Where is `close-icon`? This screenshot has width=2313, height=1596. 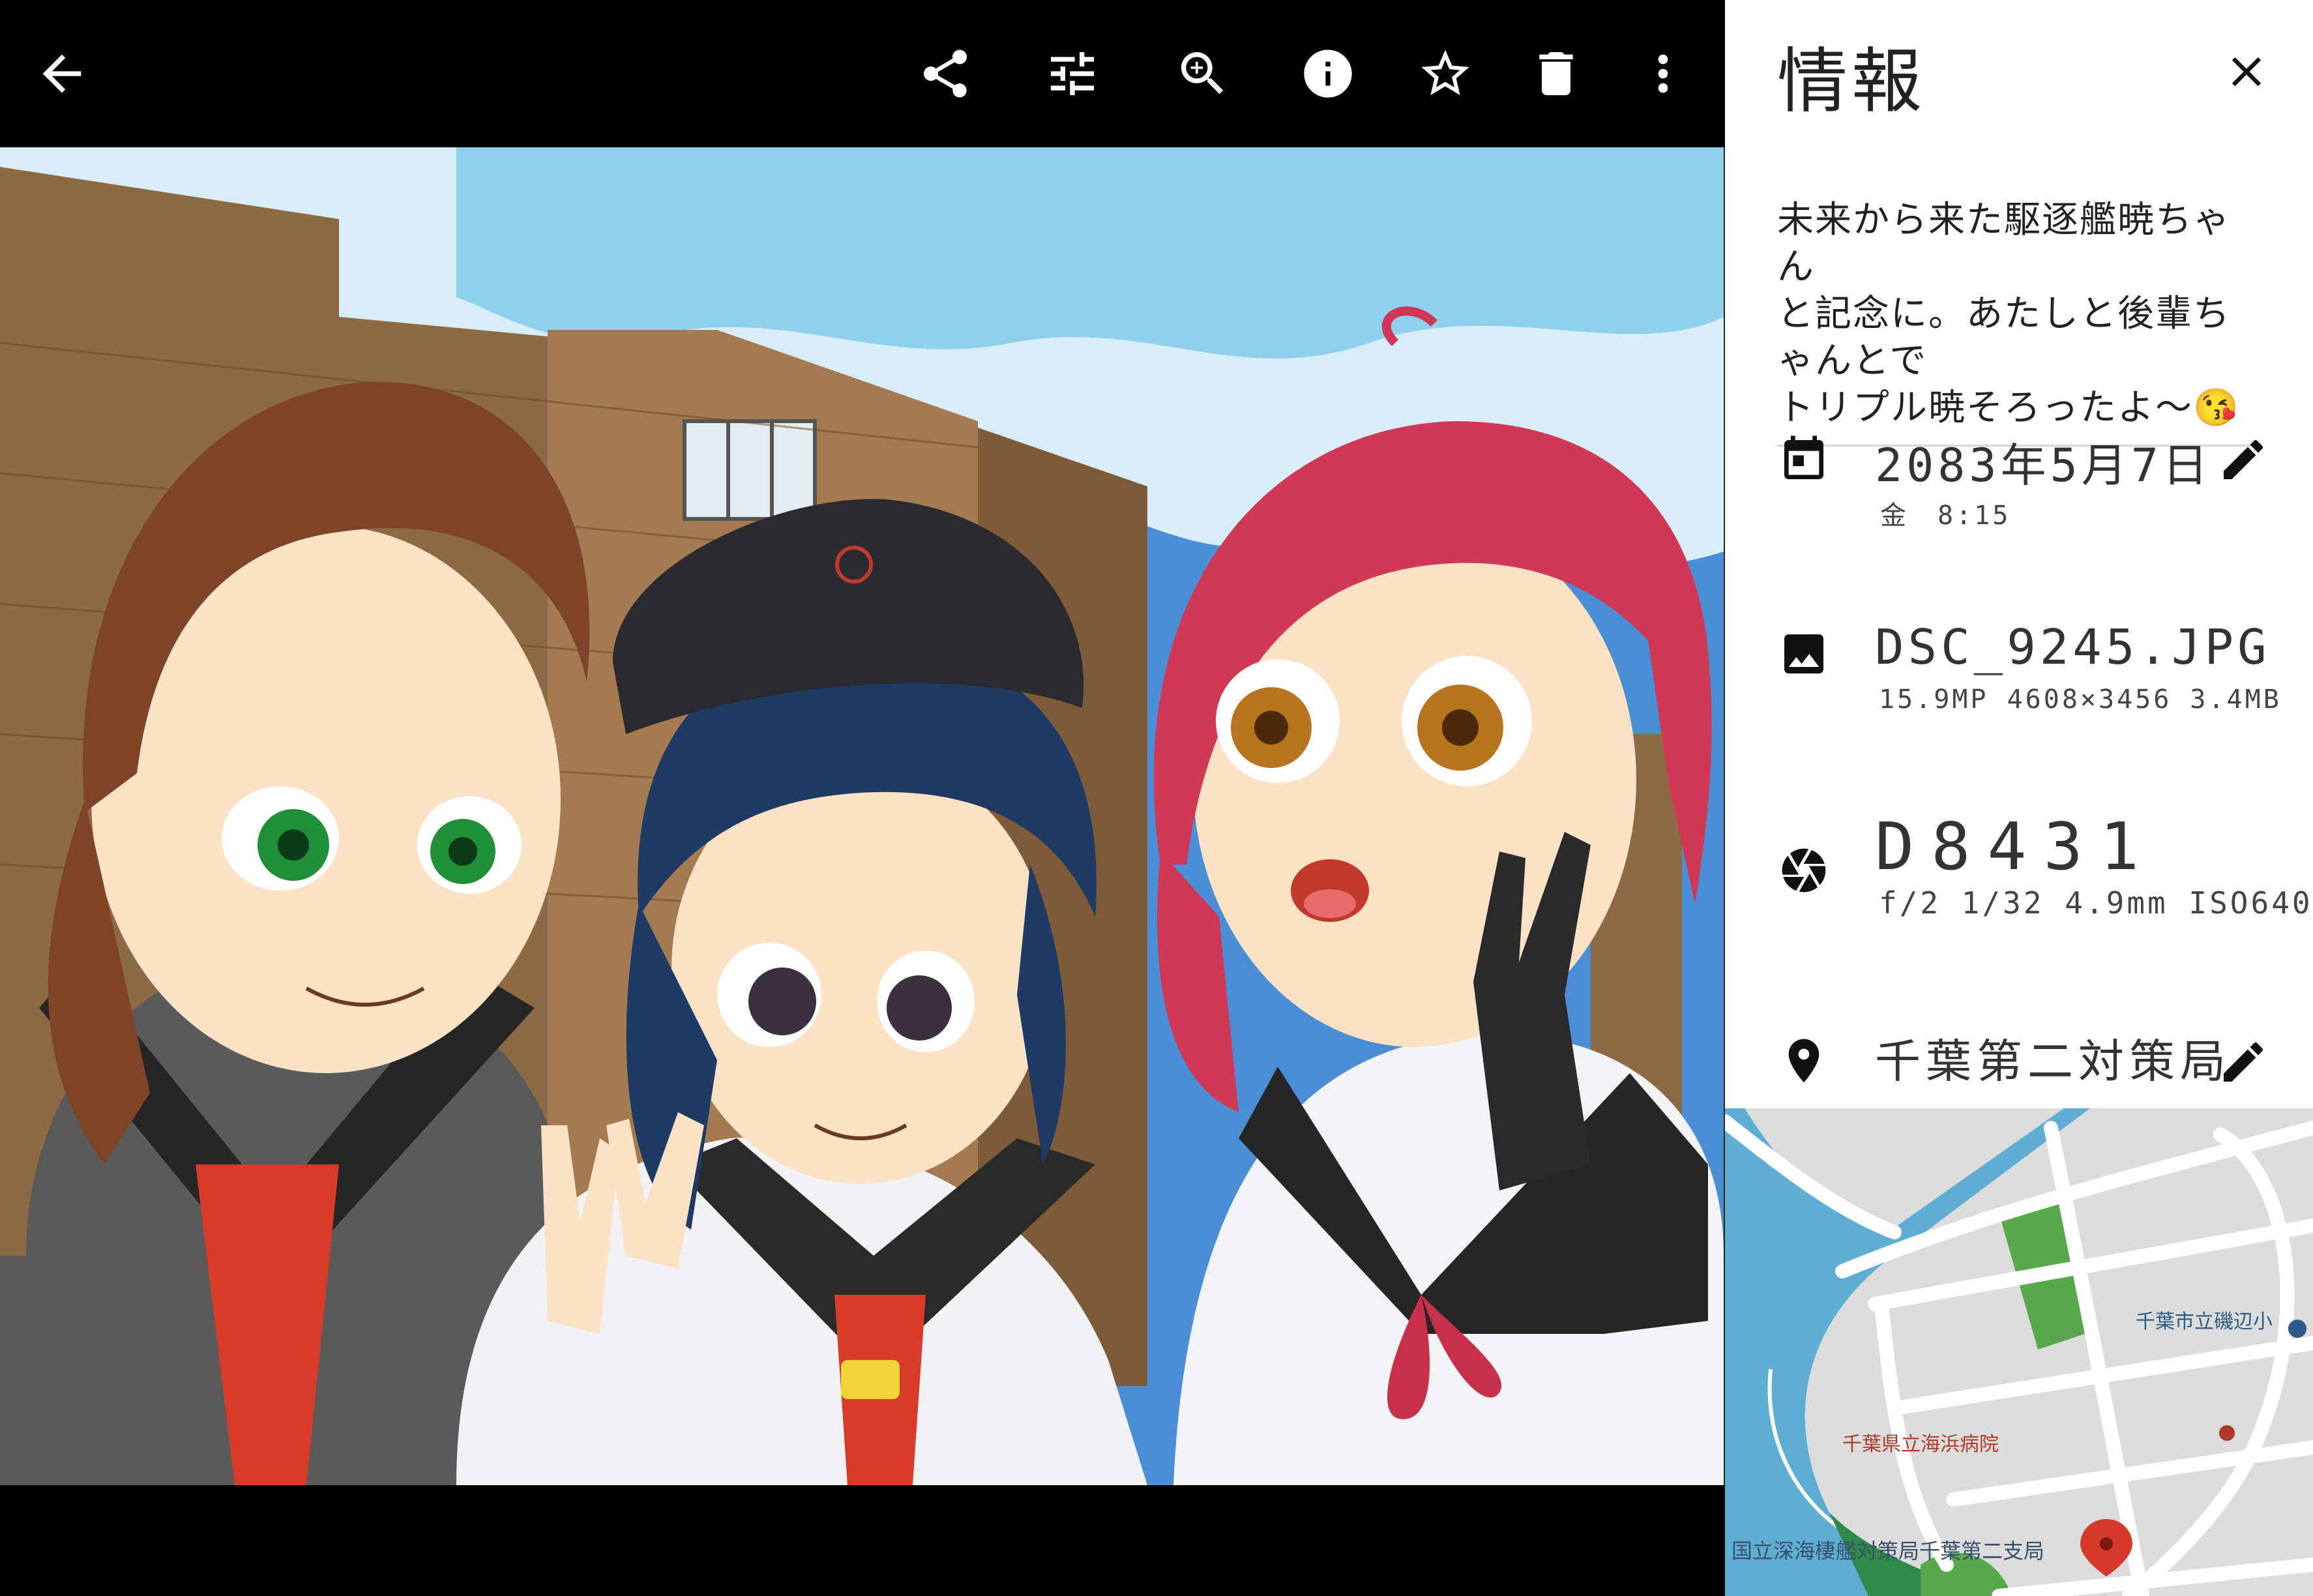 close-icon is located at coordinates (2246, 72).